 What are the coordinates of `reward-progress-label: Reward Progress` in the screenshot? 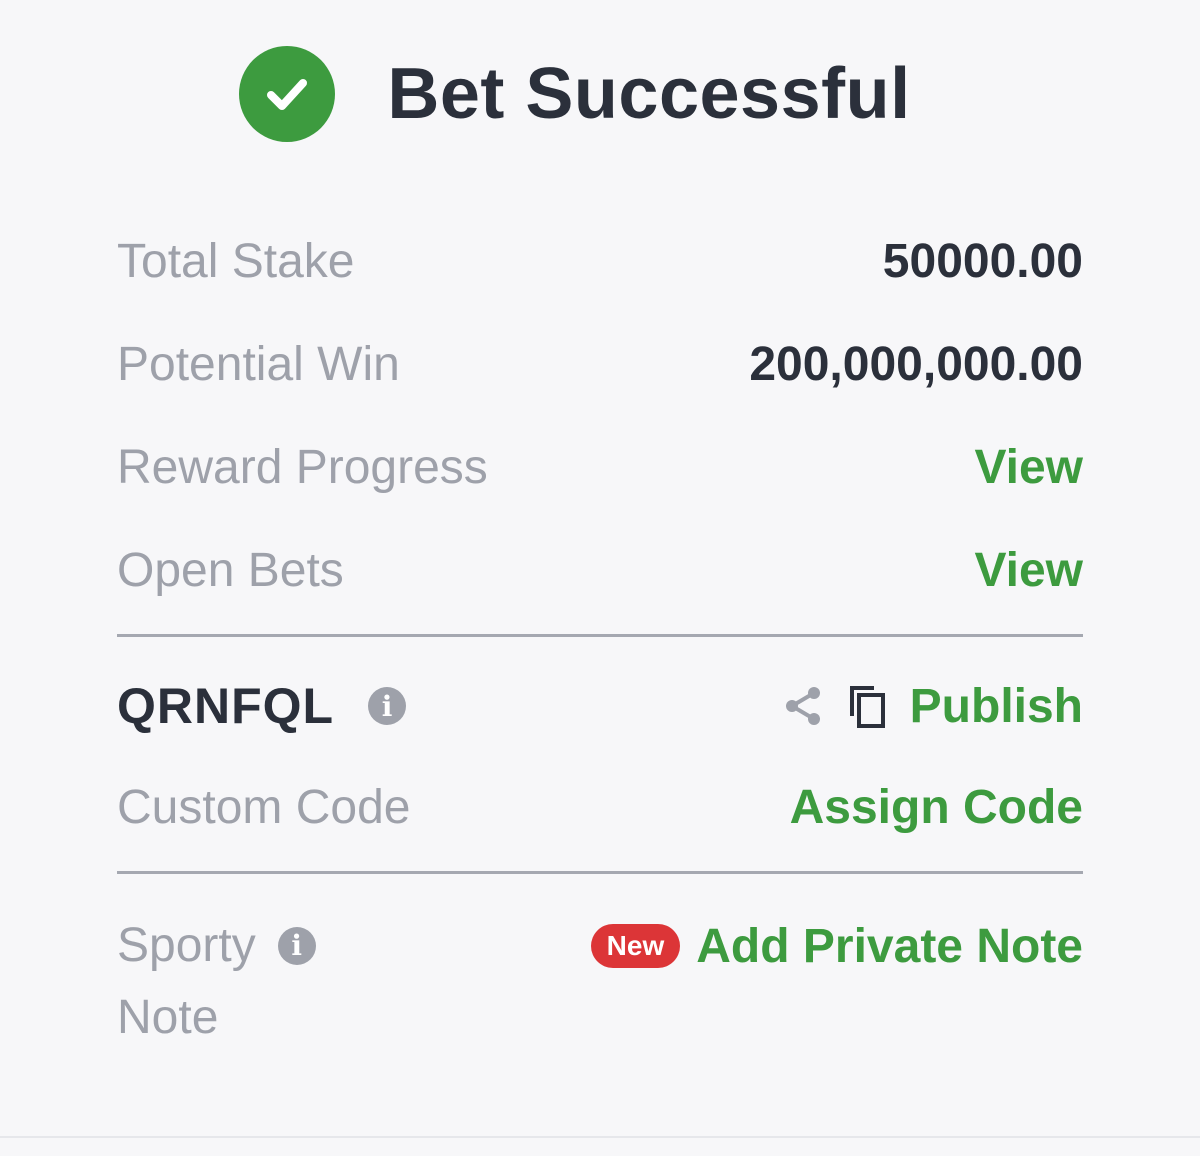 It's located at (302, 467).